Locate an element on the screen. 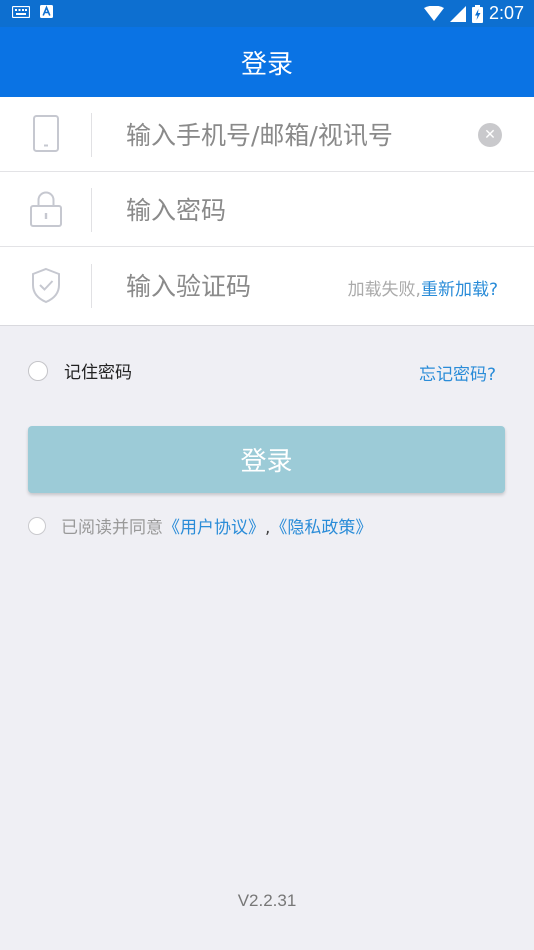 The width and height of the screenshot is (534, 950). agreement-text: 已阅读并同意《用户协议》,《隐私政策》 is located at coordinates (216, 525).